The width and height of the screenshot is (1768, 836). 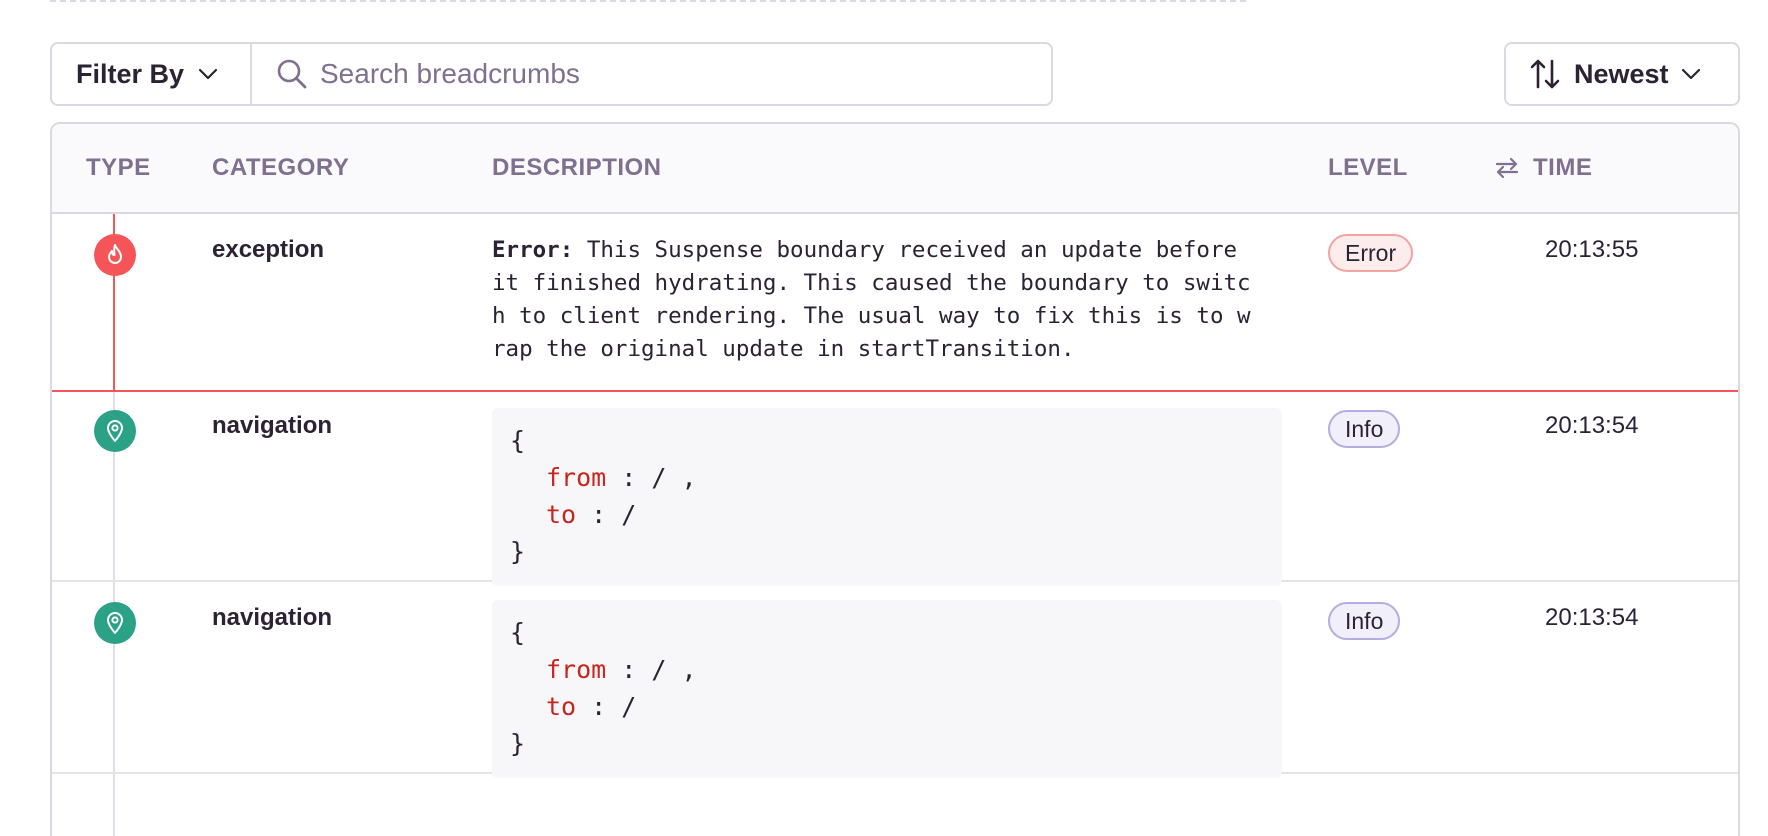 I want to click on category-label: exception, so click(x=268, y=249).